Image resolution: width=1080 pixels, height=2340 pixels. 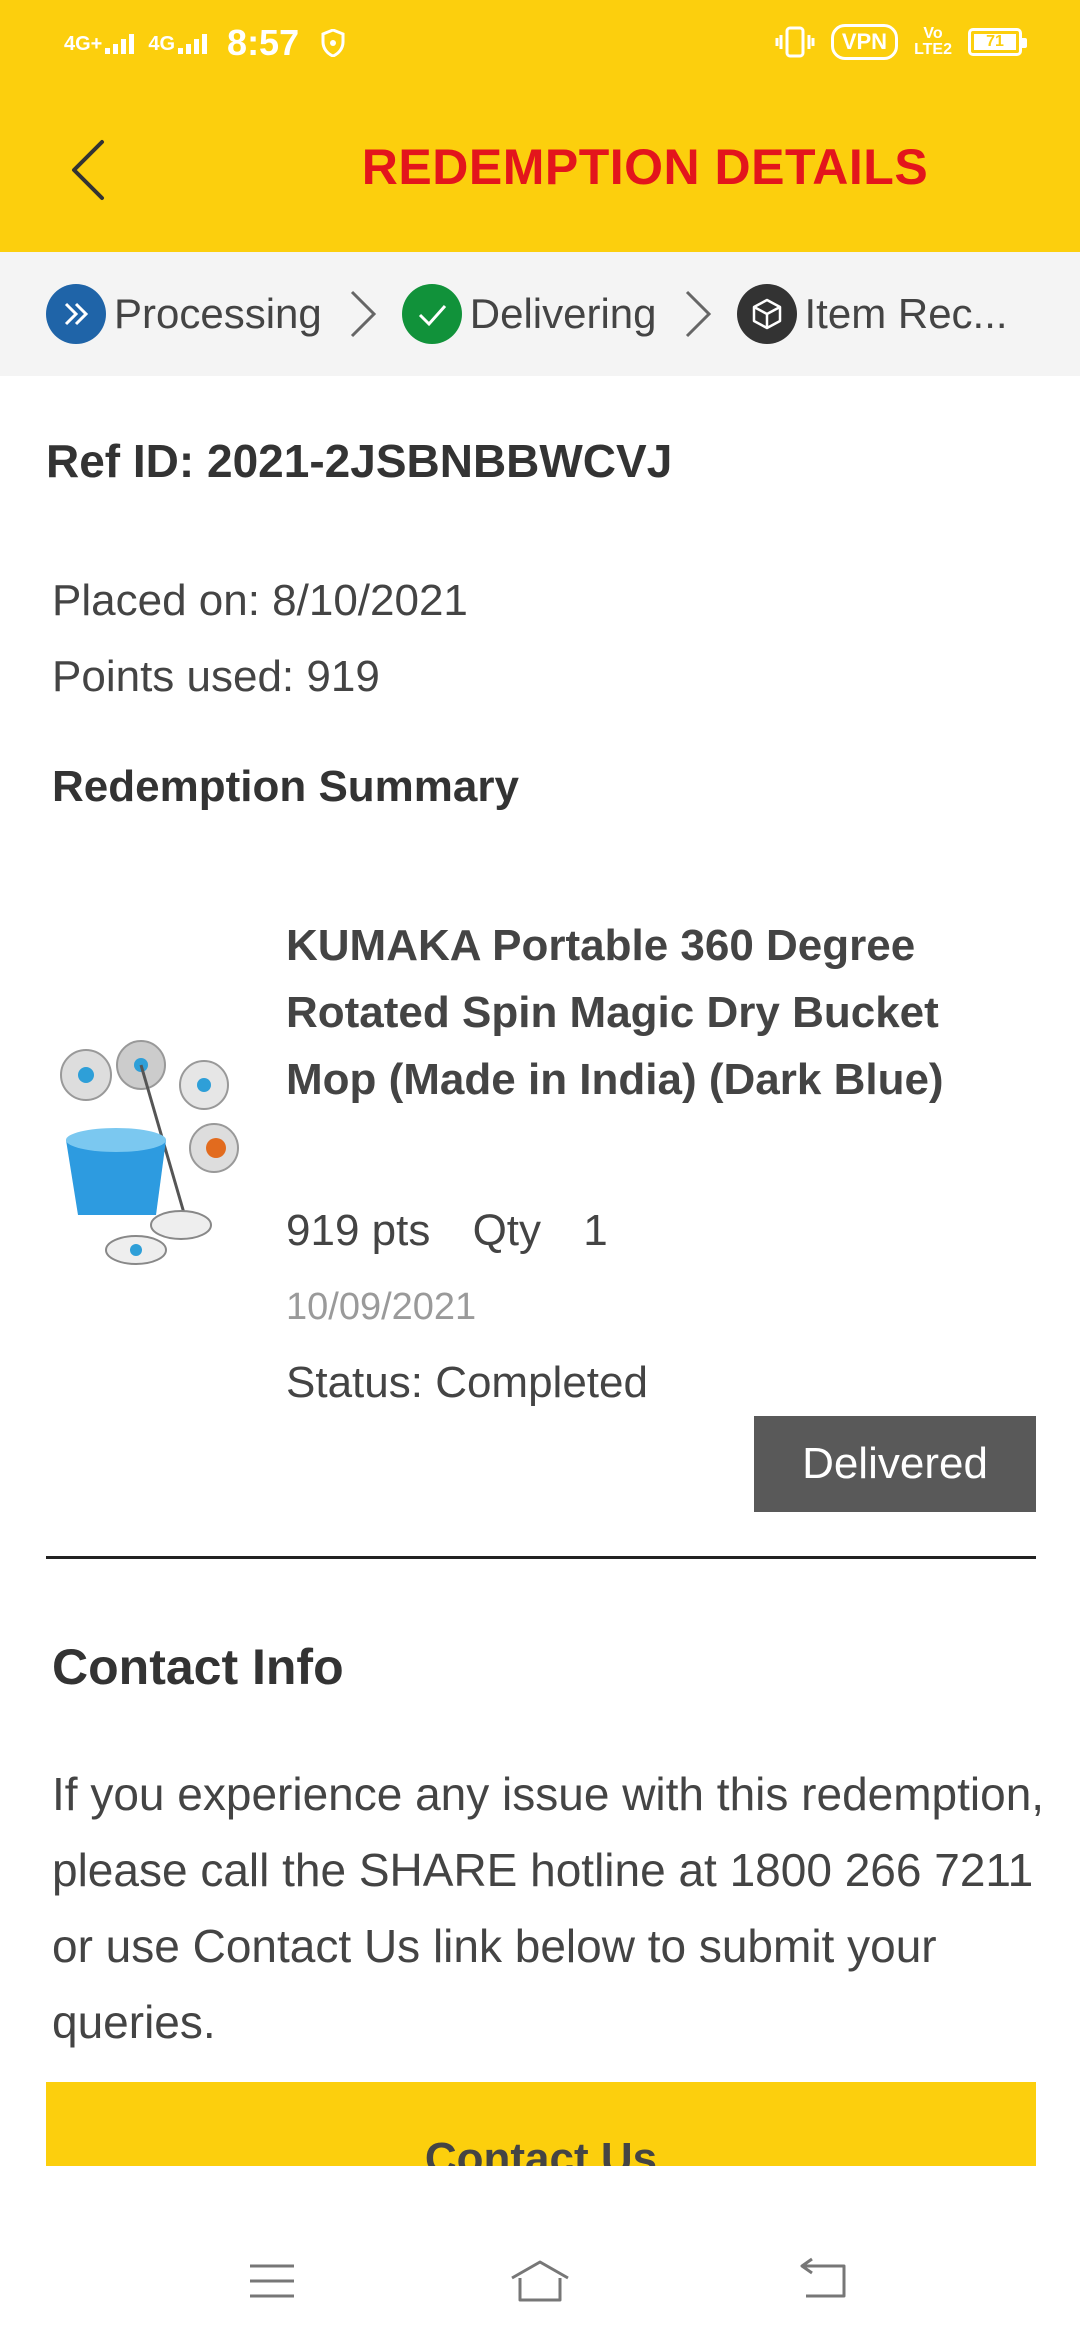 I want to click on home-icon, so click(x=540, y=2281).